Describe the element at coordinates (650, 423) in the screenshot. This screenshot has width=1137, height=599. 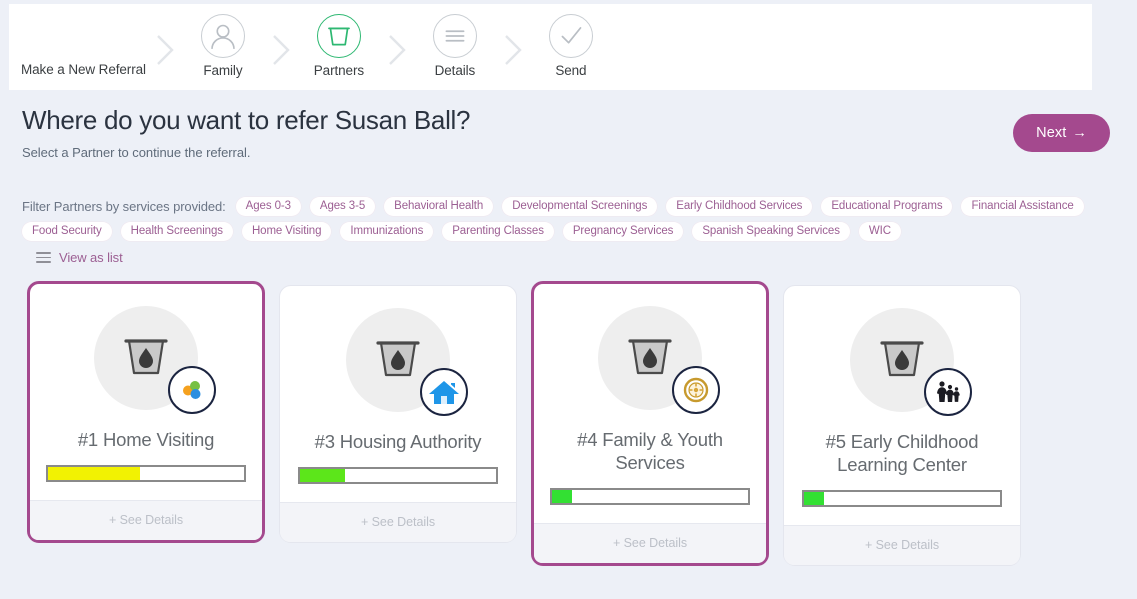
I see `partner-card-family-youth-services: #4 Family & Youth Services + See Details` at that location.